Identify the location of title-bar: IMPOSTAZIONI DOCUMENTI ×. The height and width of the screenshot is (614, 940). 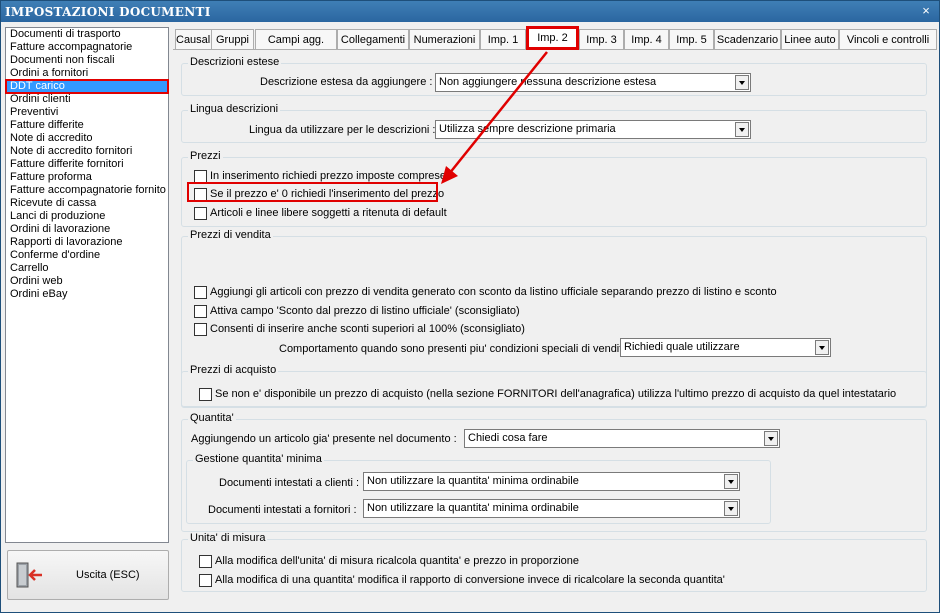
(470, 11).